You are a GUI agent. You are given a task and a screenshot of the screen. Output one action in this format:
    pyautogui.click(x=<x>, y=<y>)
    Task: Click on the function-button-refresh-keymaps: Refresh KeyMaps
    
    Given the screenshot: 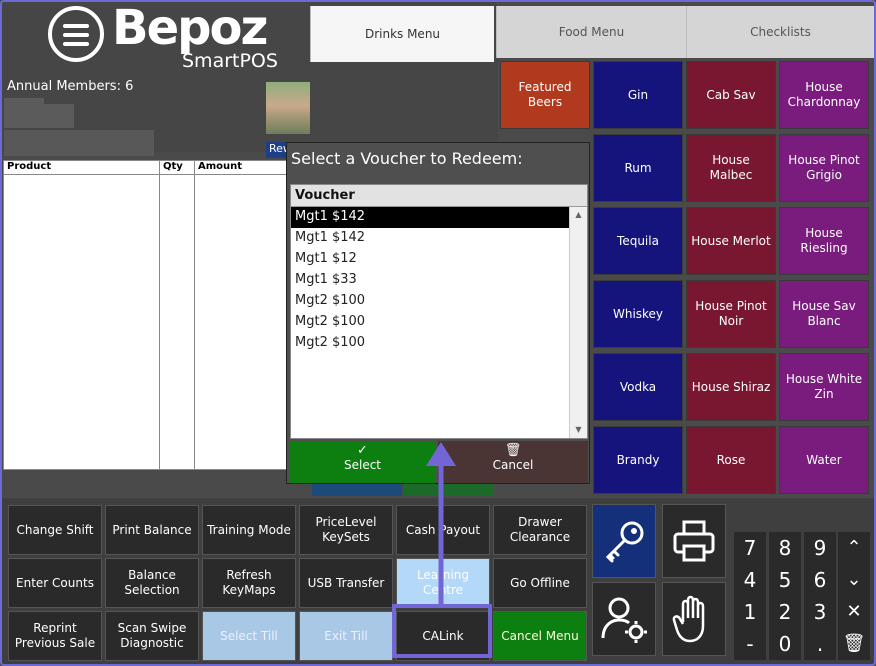 What is the action you would take?
    pyautogui.click(x=249, y=583)
    